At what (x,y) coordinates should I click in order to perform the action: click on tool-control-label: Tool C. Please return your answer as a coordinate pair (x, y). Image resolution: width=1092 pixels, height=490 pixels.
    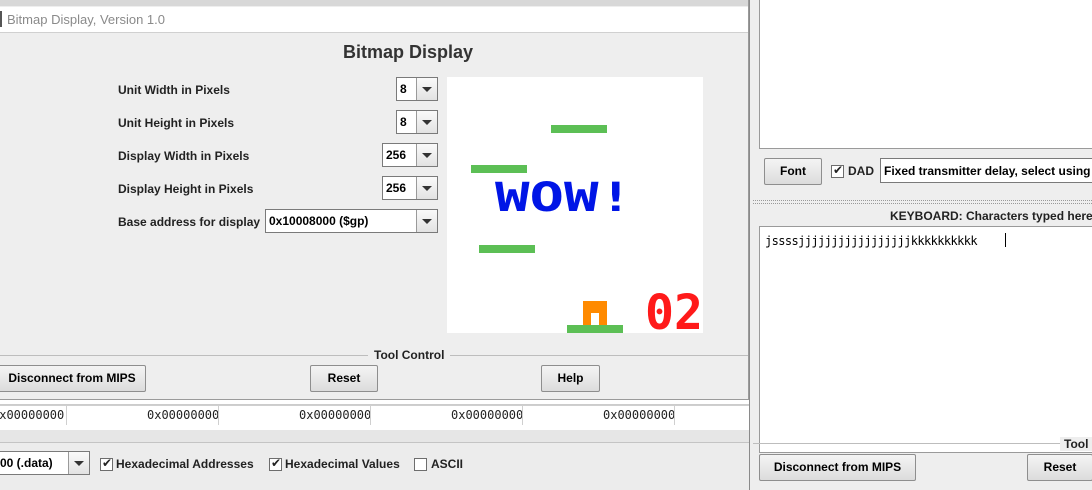
    Looking at the image, I should click on (1076, 444).